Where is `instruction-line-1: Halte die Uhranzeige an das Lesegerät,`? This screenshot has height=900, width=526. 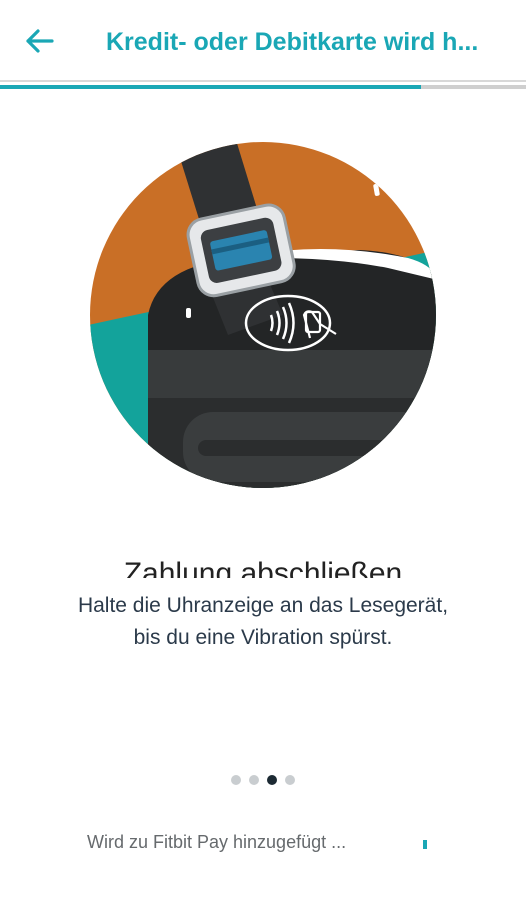 instruction-line-1: Halte die Uhranzeige an das Lesegerät, is located at coordinates (263, 605).